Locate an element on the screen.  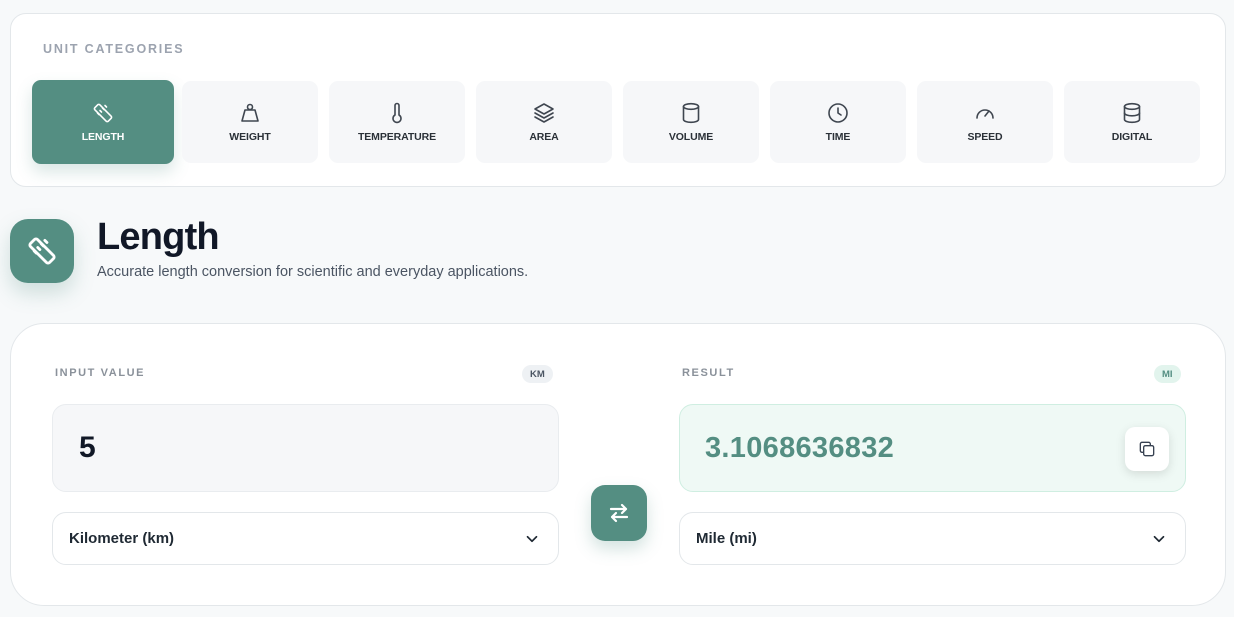
category-label: DIGITAL is located at coordinates (1132, 137).